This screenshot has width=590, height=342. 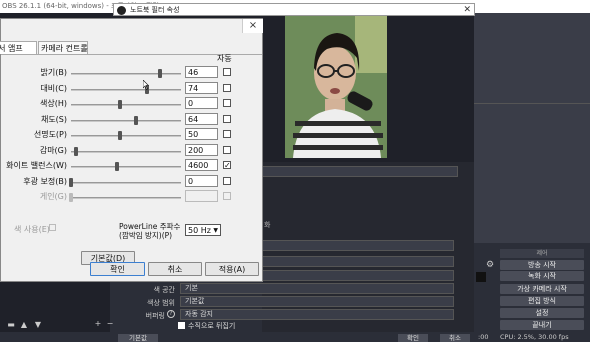 What do you see at coordinates (24, 325) in the screenshot?
I see `move-up-icon: ▲` at bounding box center [24, 325].